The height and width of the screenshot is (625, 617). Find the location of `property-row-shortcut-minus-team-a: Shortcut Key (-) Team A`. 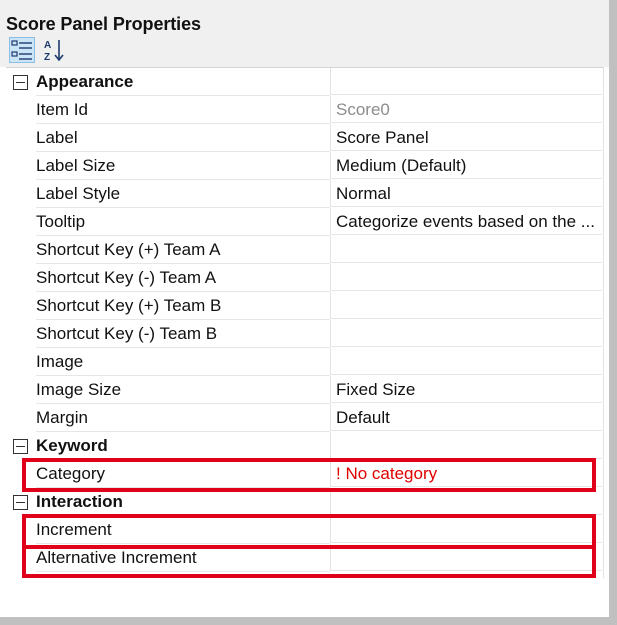

property-row-shortcut-minus-team-a: Shortcut Key (-) Team A is located at coordinates (304, 278).